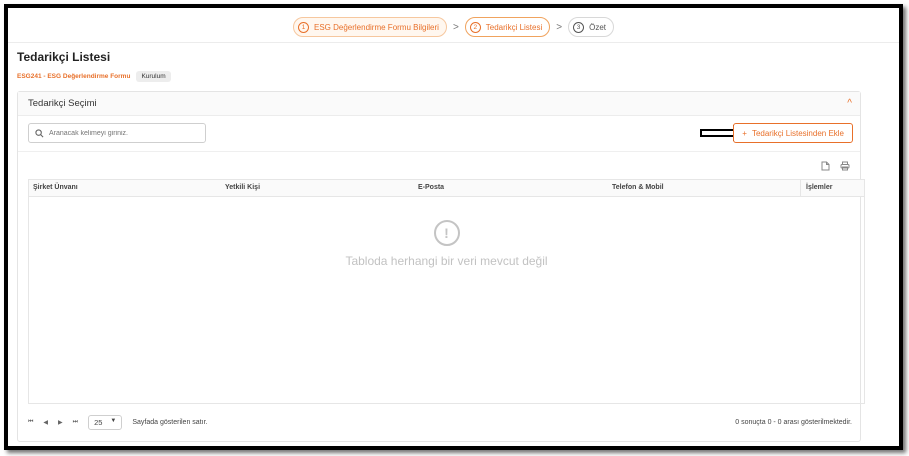  I want to click on column-header-operations: İşlemler, so click(832, 188).